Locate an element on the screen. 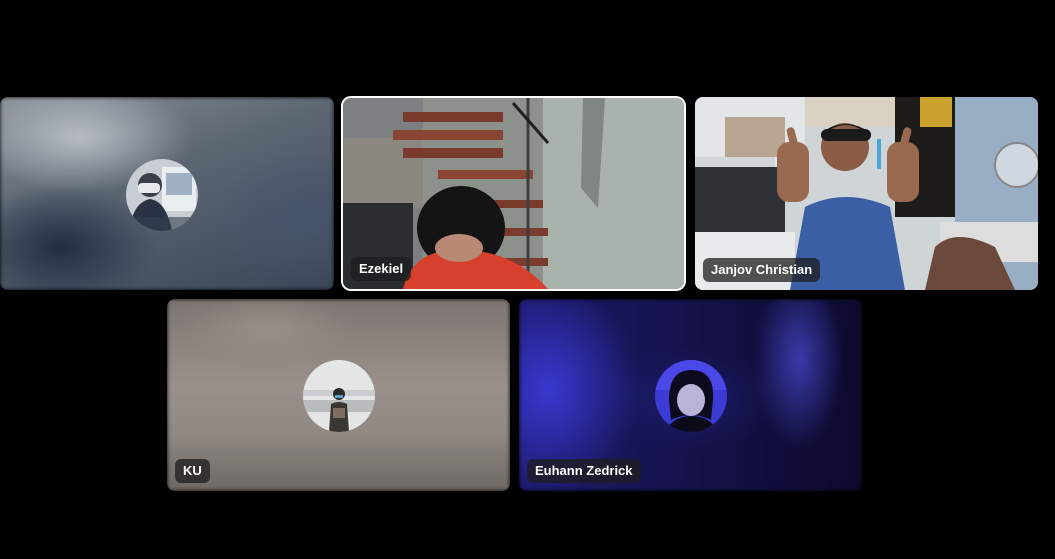  participant-tile-5: Euhann Zedrick is located at coordinates (690, 395).